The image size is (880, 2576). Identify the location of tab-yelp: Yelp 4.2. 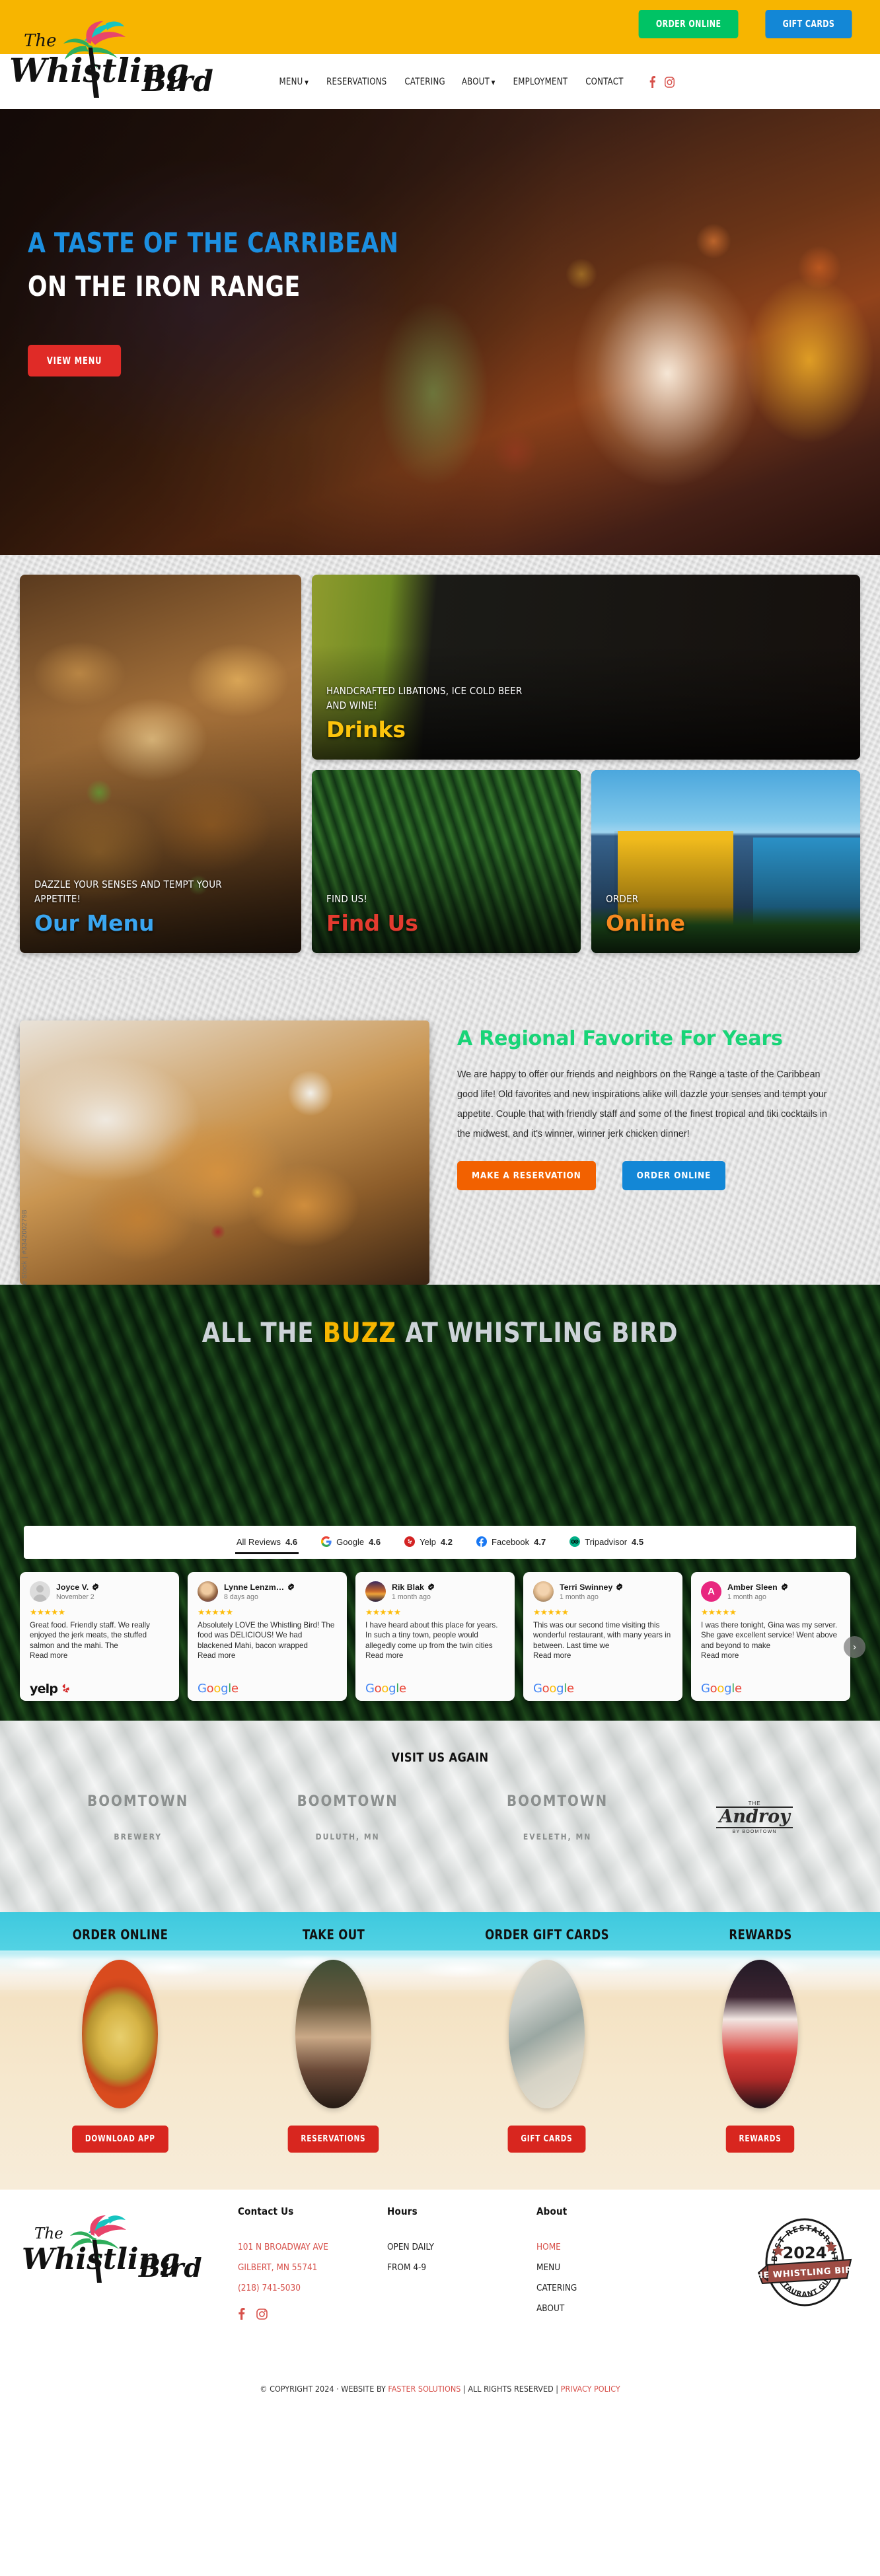
(428, 1543).